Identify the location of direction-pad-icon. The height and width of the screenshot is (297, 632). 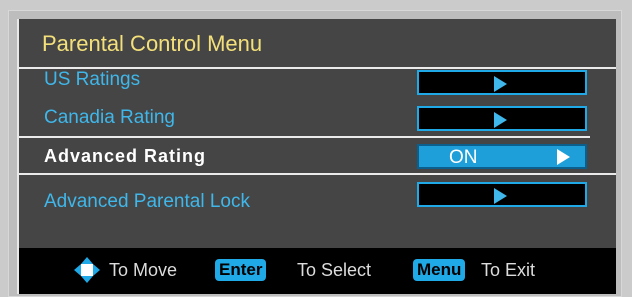
(87, 270).